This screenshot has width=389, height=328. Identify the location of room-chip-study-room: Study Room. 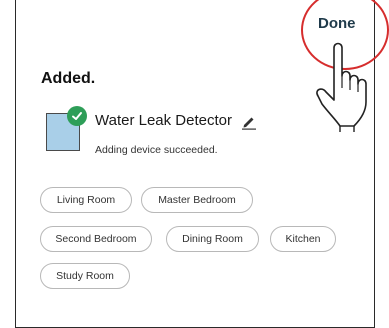
(85, 276).